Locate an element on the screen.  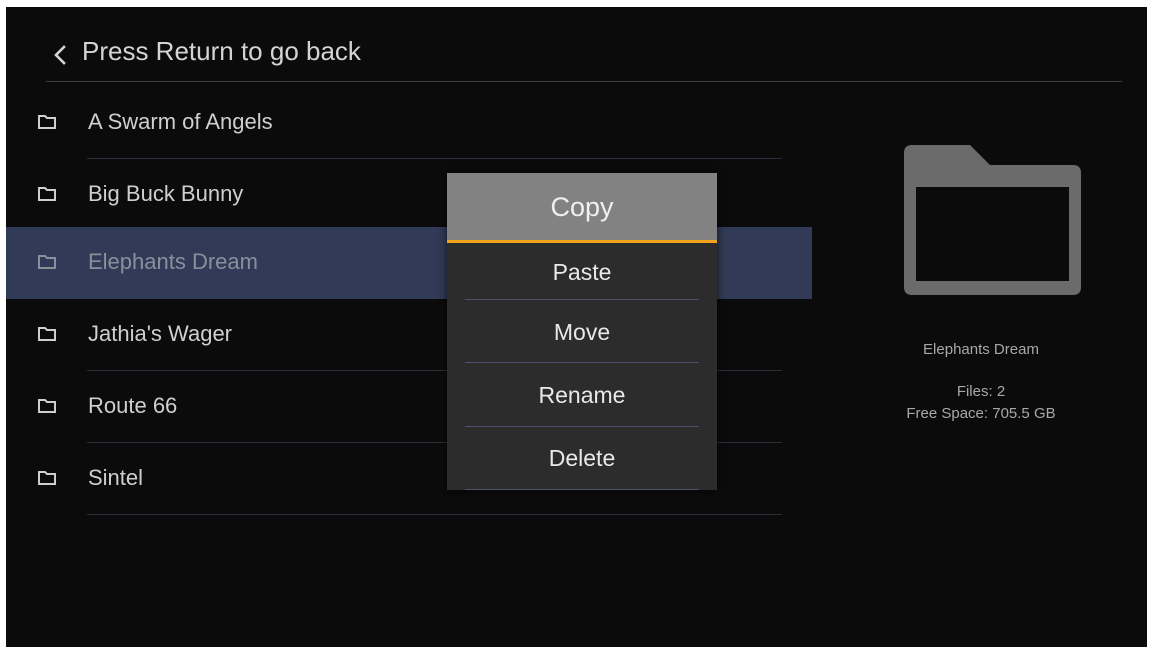
menu-item-label: Paste is located at coordinates (582, 272).